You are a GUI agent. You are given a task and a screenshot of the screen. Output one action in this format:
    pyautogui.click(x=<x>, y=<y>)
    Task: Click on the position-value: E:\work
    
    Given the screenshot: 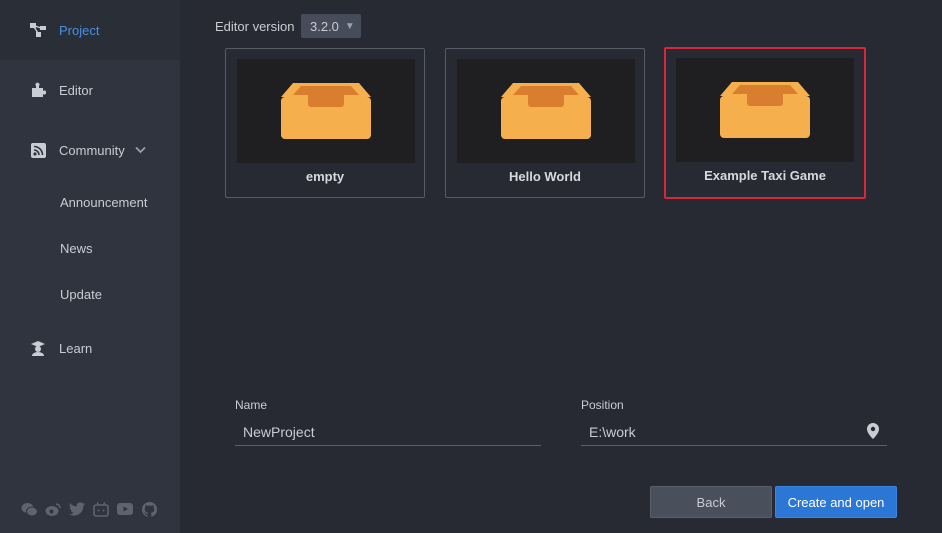 What is the action you would take?
    pyautogui.click(x=612, y=431)
    